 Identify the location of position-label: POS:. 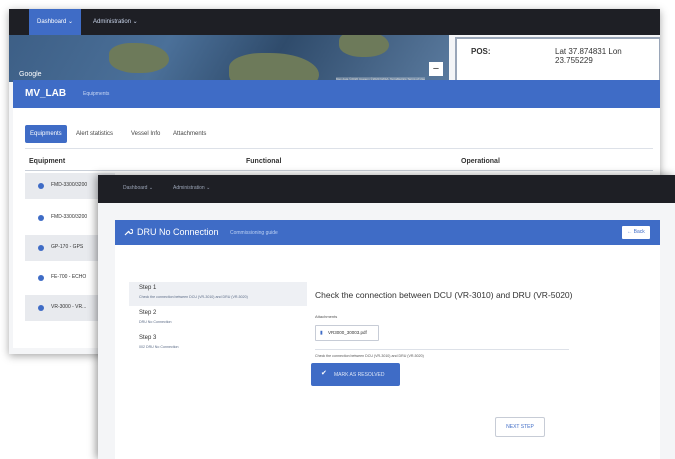
(481, 51).